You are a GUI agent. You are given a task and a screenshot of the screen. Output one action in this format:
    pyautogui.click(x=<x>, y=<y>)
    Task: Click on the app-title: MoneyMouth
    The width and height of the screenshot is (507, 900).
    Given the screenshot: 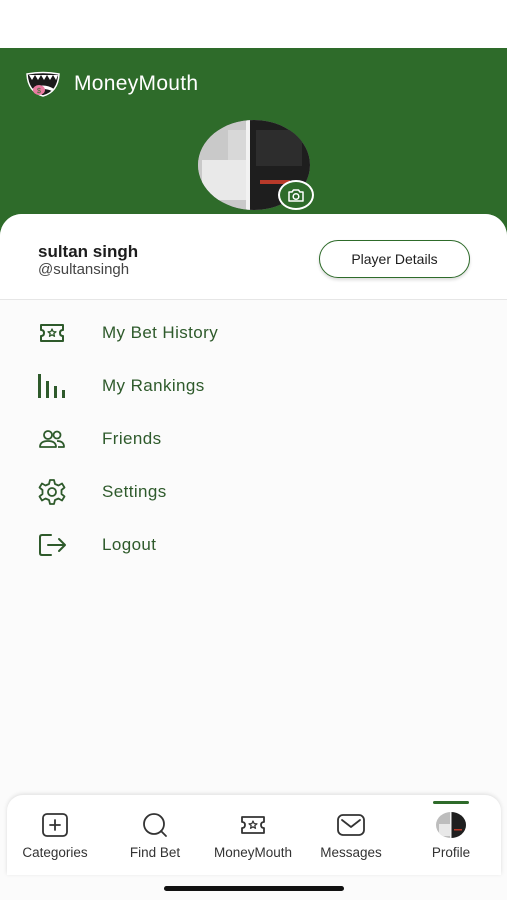 What is the action you would take?
    pyautogui.click(x=136, y=83)
    